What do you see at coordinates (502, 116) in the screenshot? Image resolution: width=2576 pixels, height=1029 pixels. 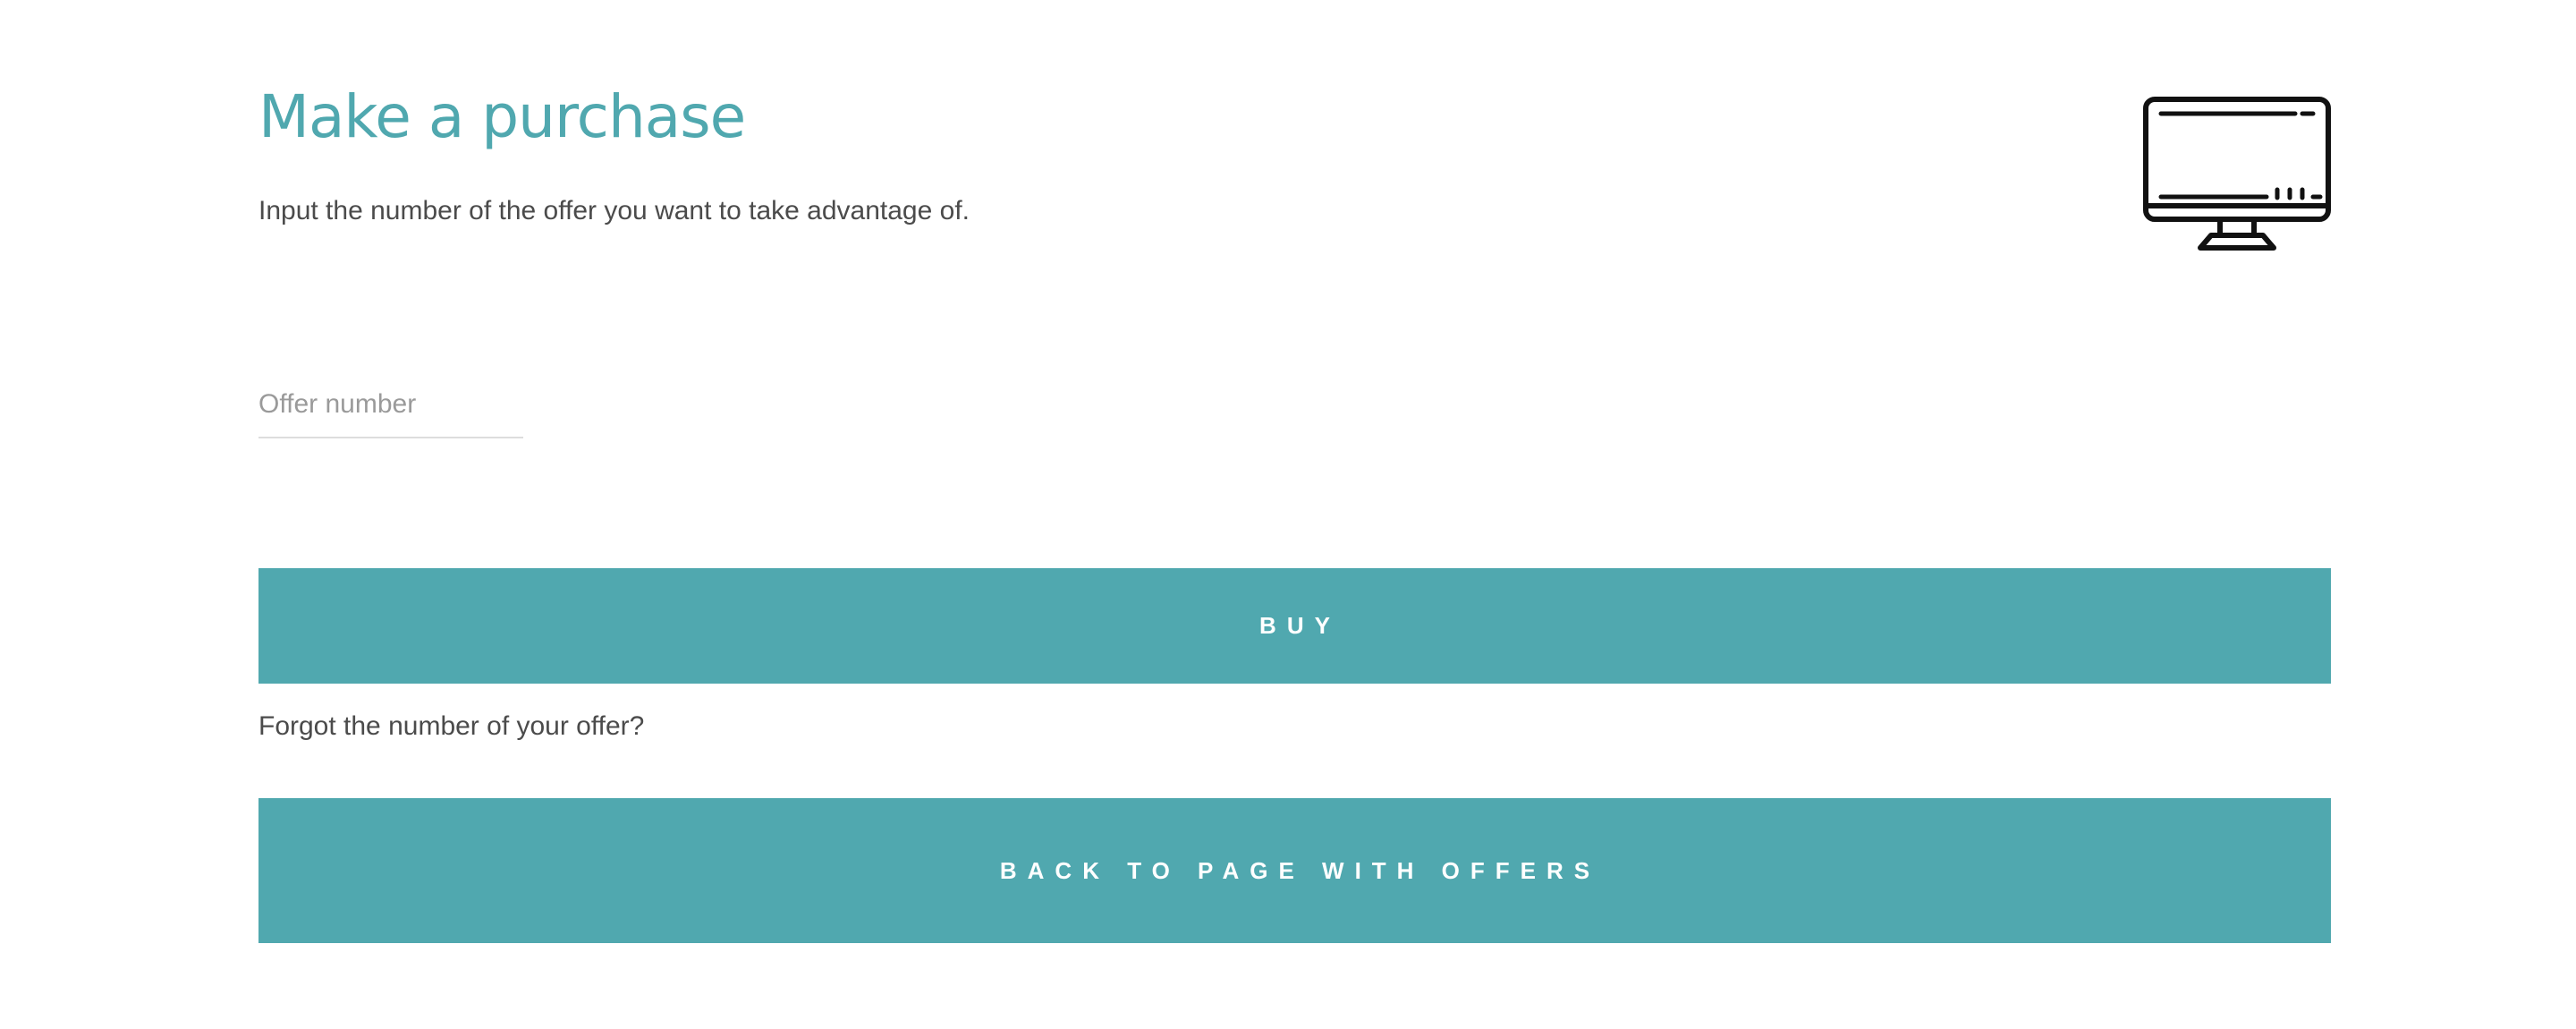 I see `page-title: Make a purchase` at bounding box center [502, 116].